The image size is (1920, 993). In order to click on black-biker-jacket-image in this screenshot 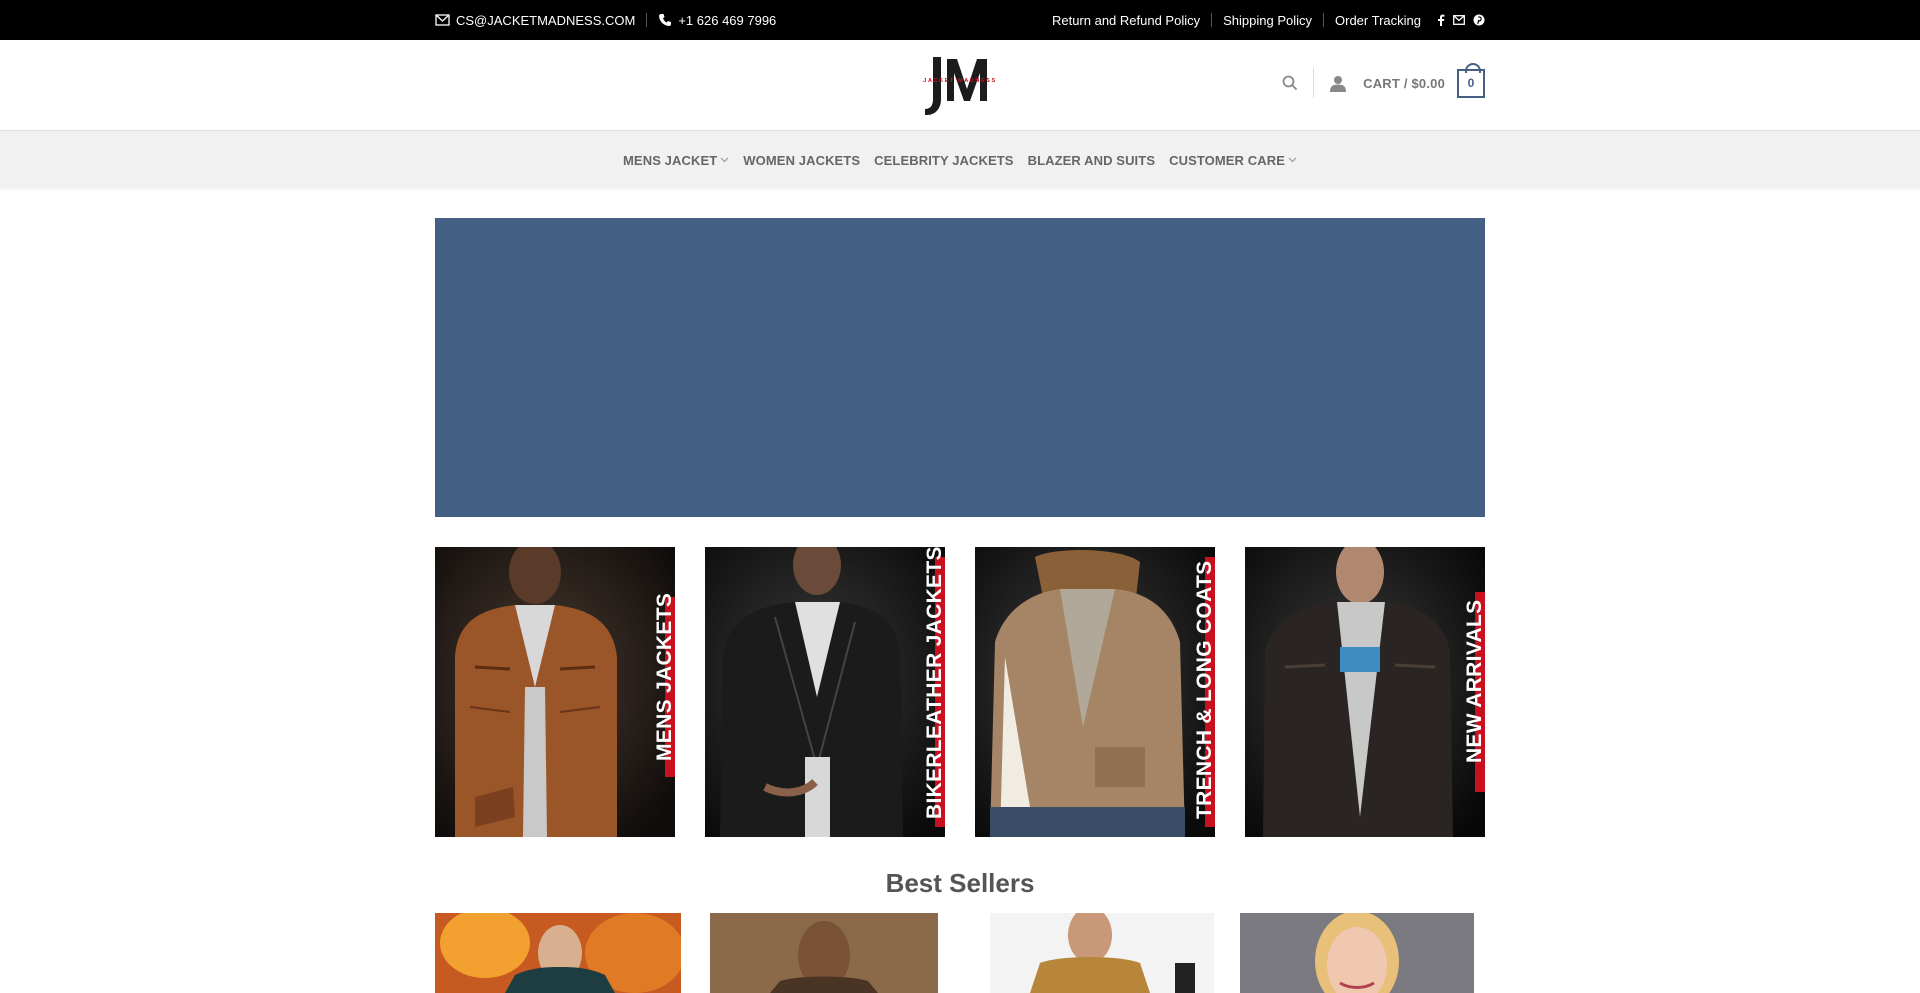, I will do `click(825, 692)`.